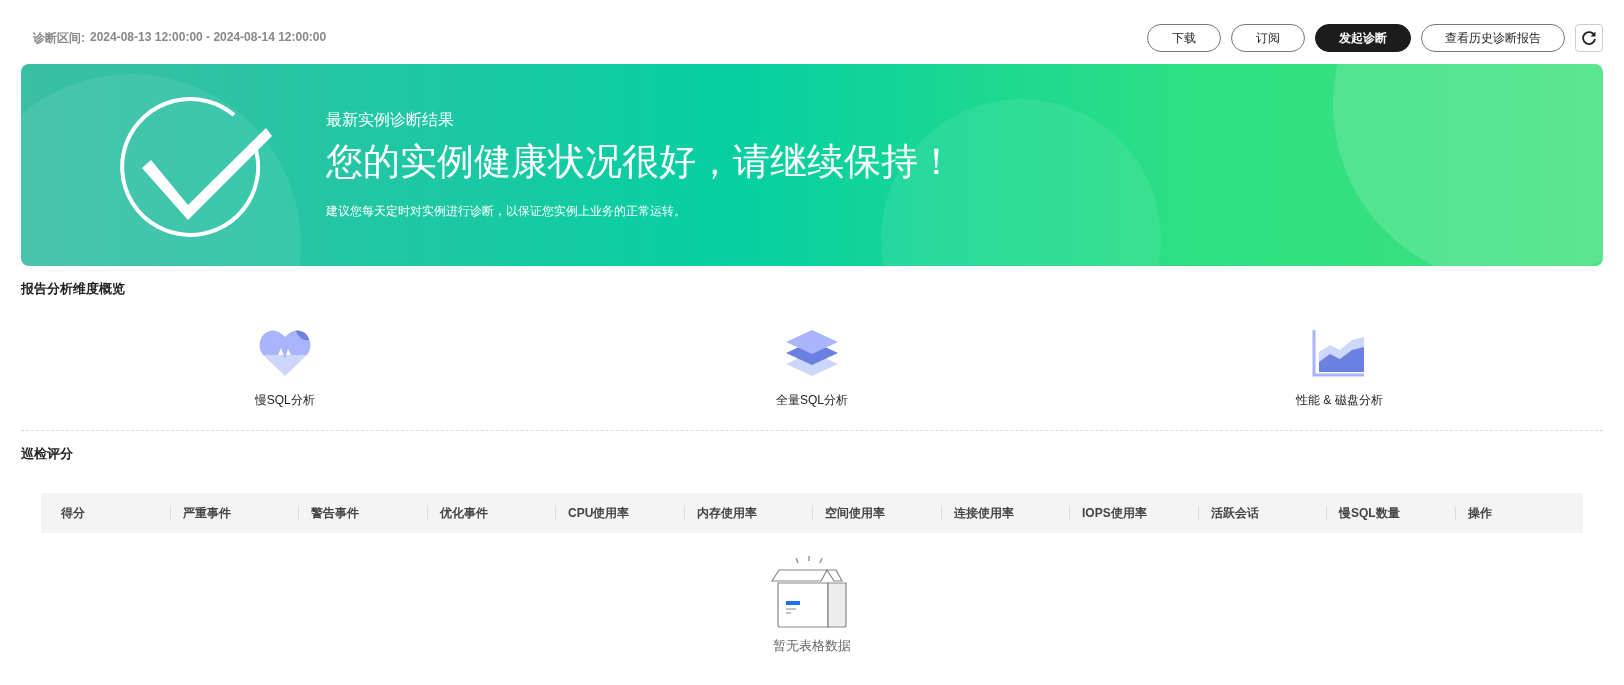 The image size is (1624, 685). I want to click on toolbar-button: 下载, so click(1184, 38).